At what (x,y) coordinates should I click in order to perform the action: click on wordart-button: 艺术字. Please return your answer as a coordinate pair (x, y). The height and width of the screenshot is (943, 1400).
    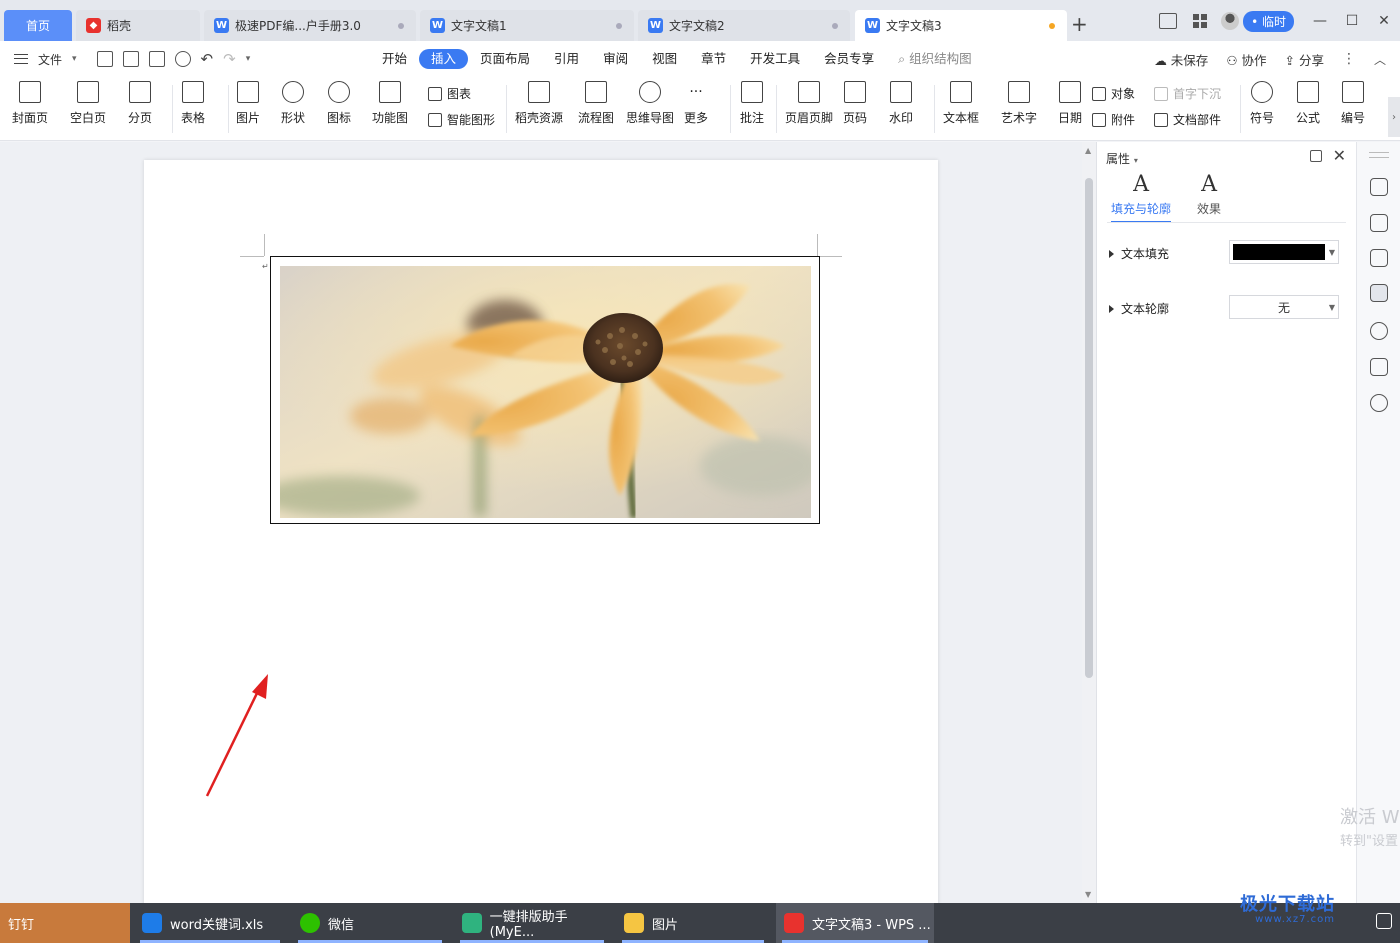
    Looking at the image, I should click on (1019, 103).